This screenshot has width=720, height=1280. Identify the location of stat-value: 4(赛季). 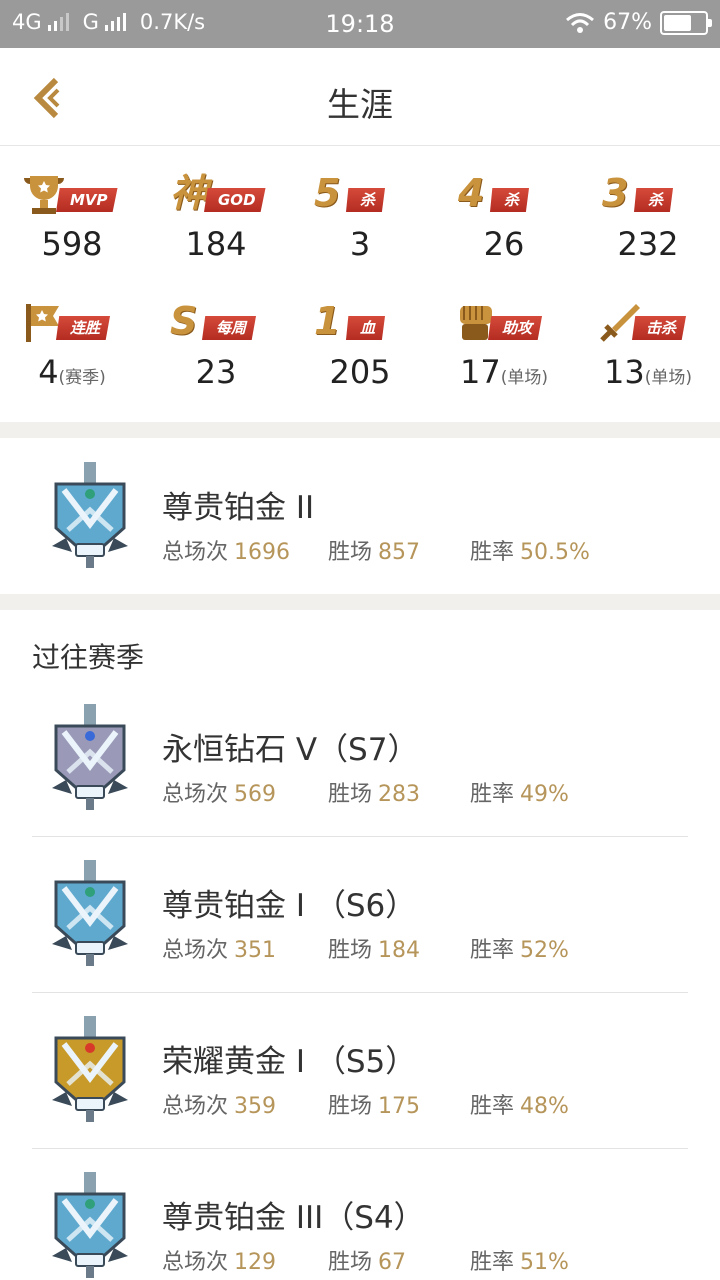
(72, 375).